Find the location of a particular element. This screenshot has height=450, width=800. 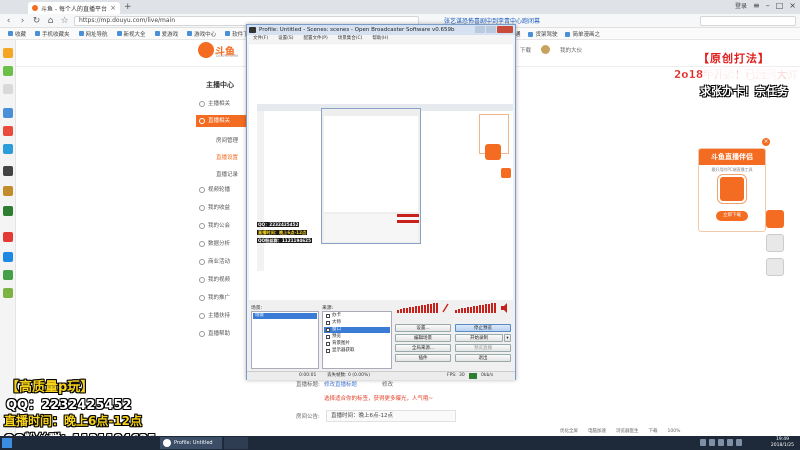

nav-item: 商业活动 is located at coordinates (221, 262).